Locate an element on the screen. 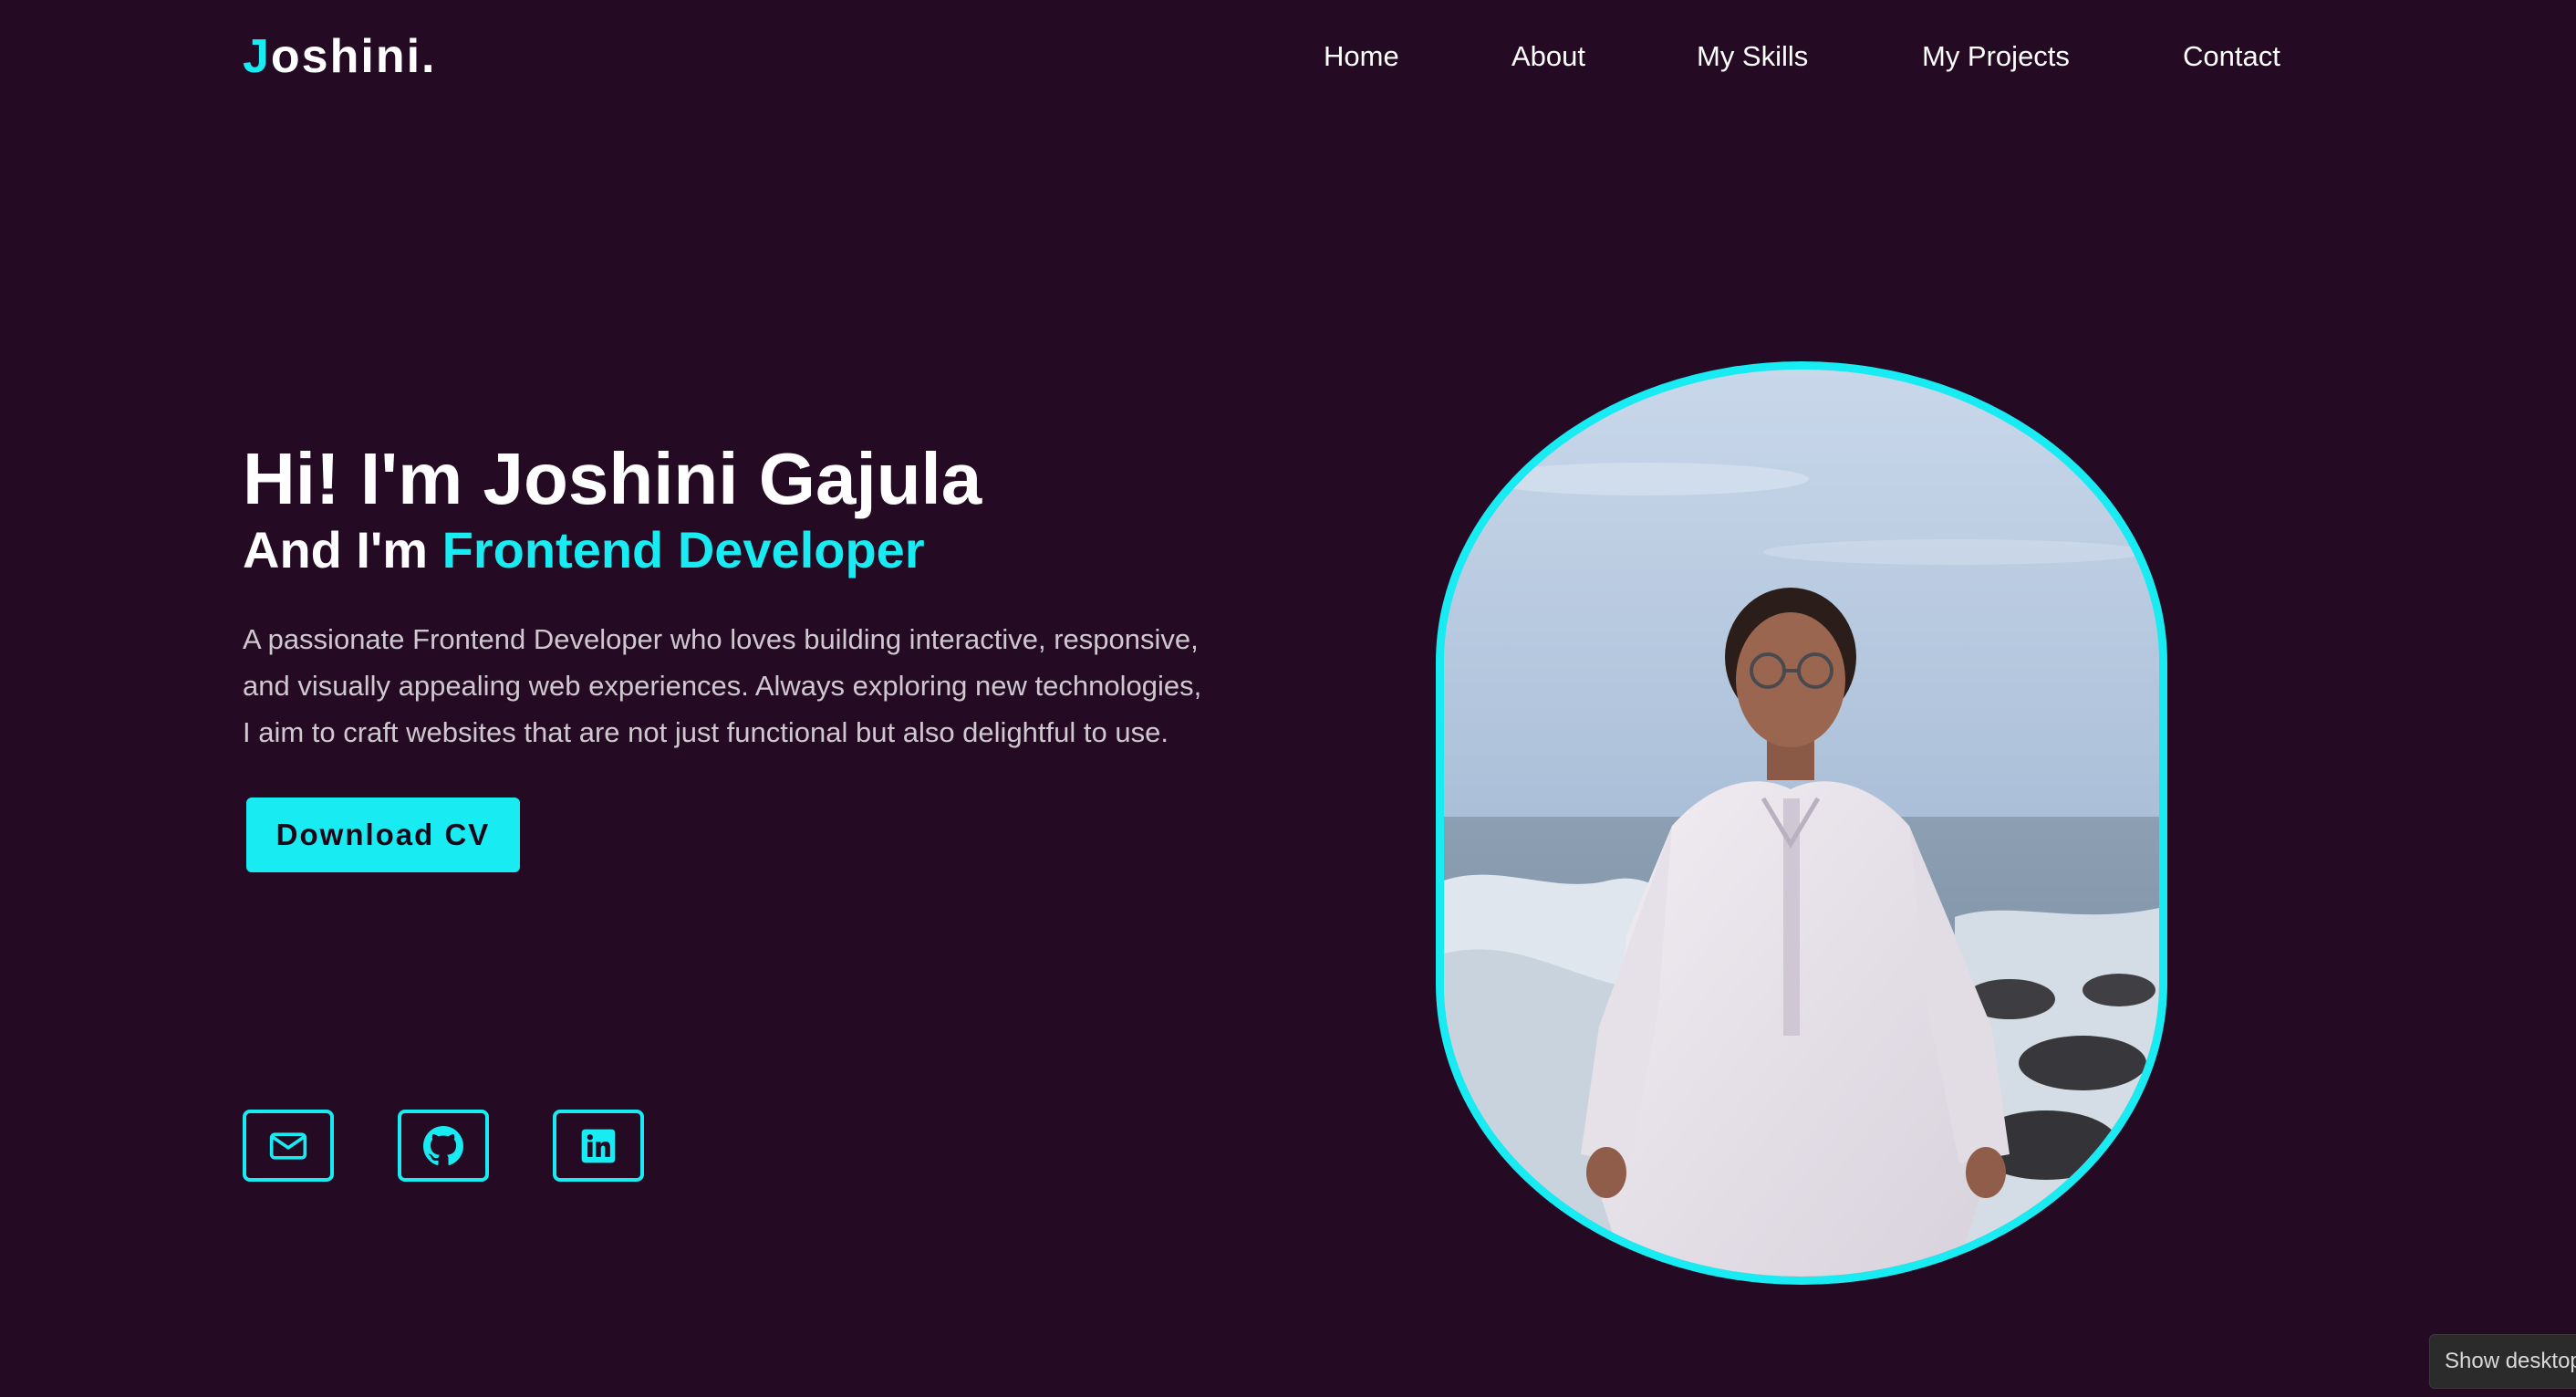 Image resolution: width=2576 pixels, height=1397 pixels. hero-greeting: Hi! I'm Joshini Gajula is located at coordinates (612, 478).